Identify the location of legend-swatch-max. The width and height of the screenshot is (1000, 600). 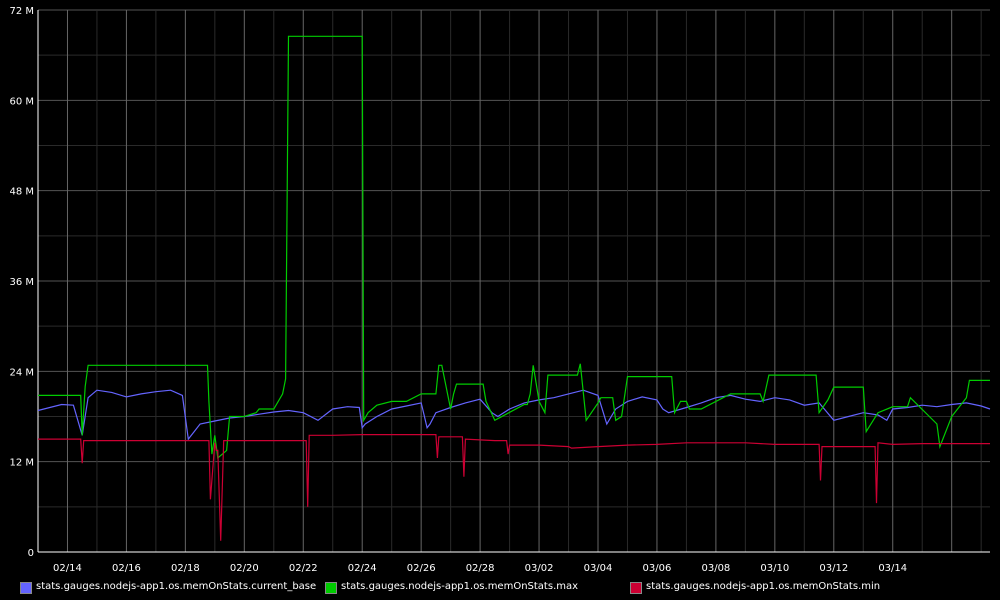
(331, 588).